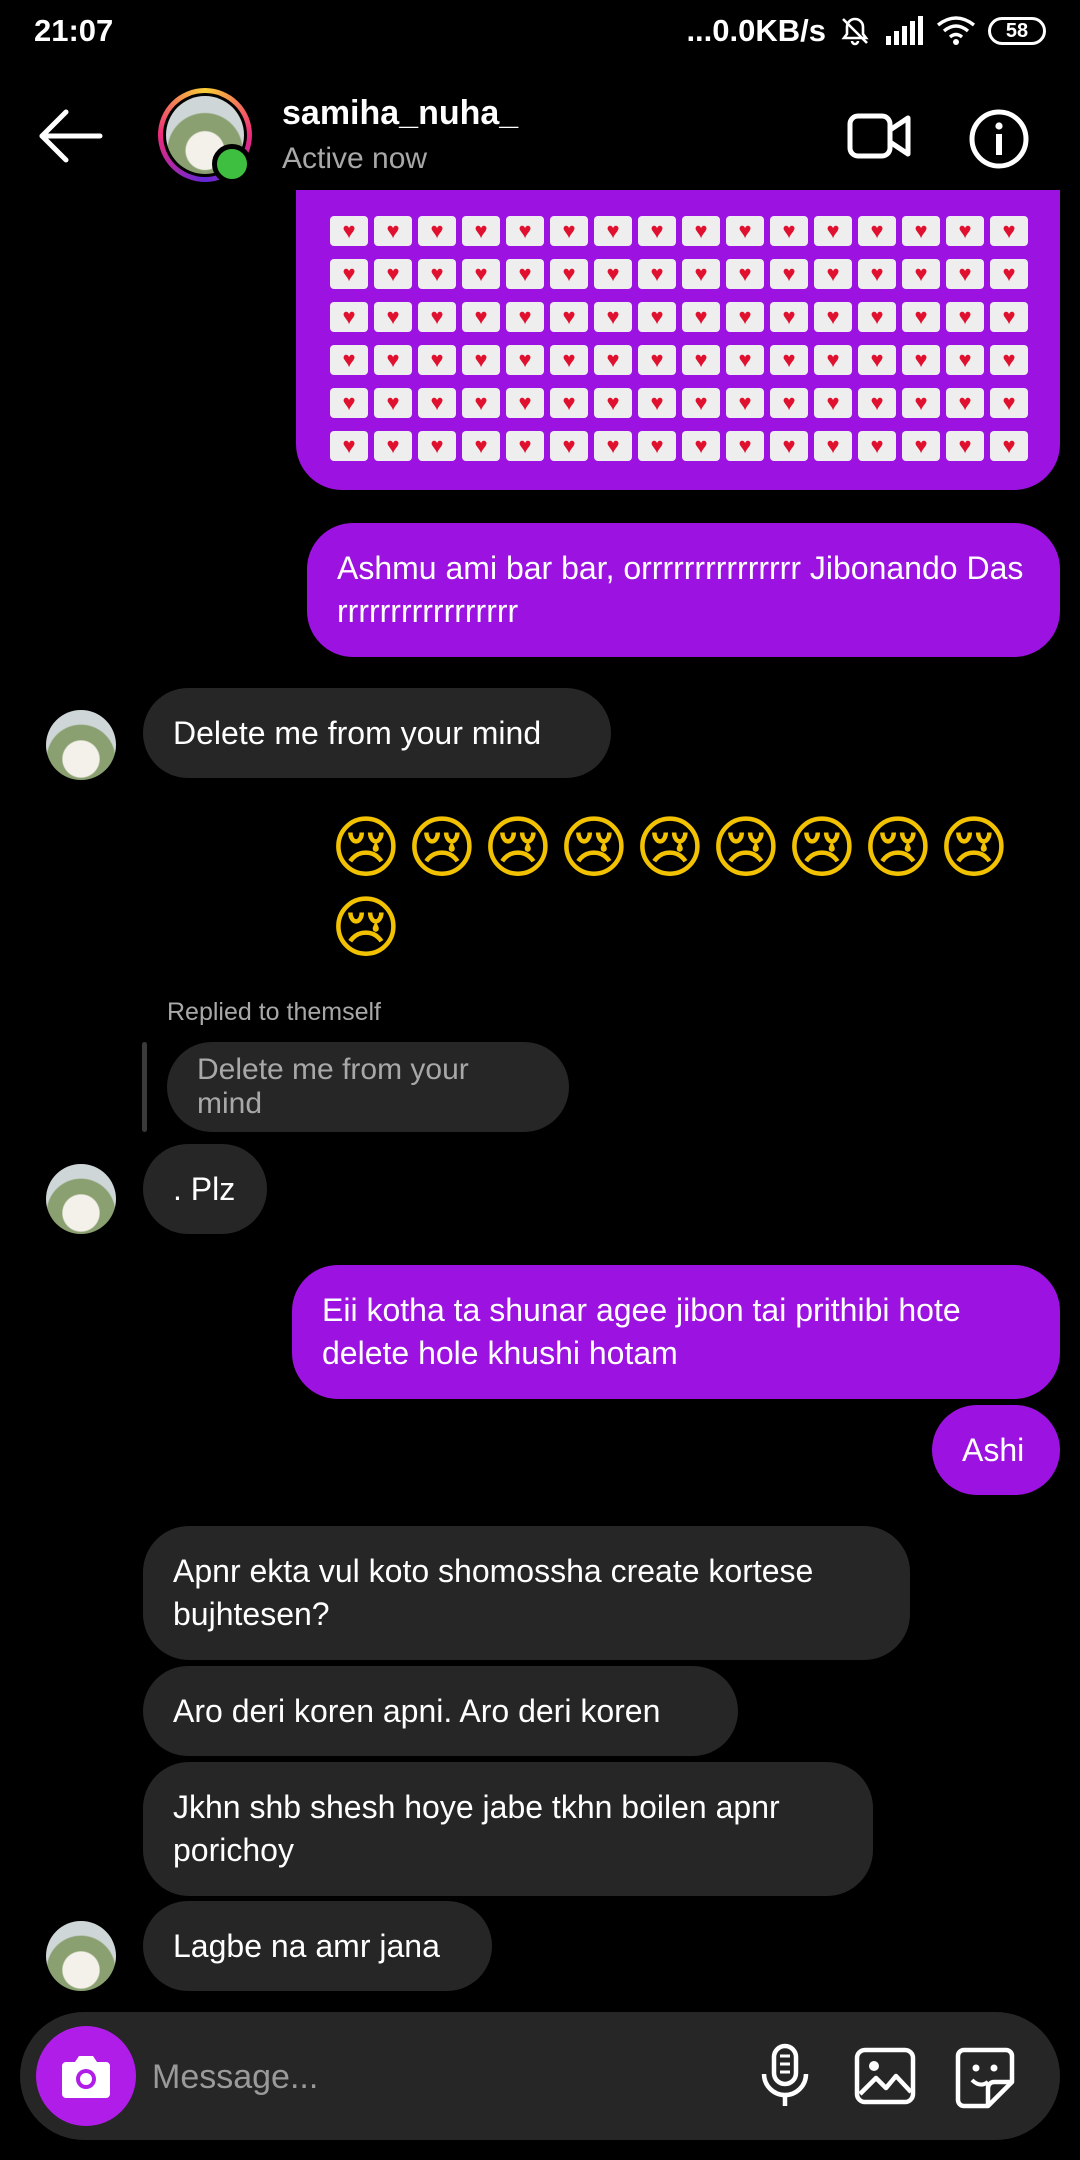 The width and height of the screenshot is (1080, 2160). What do you see at coordinates (756, 30) in the screenshot?
I see `network-speed: ...0.0KB/s` at bounding box center [756, 30].